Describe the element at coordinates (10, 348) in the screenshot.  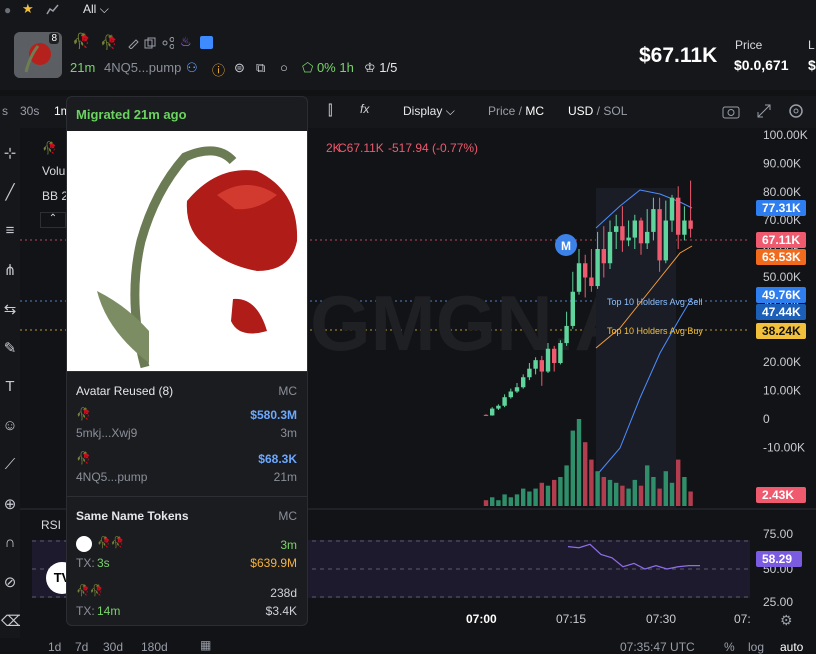
I see `tool-brush-icon: ✎` at that location.